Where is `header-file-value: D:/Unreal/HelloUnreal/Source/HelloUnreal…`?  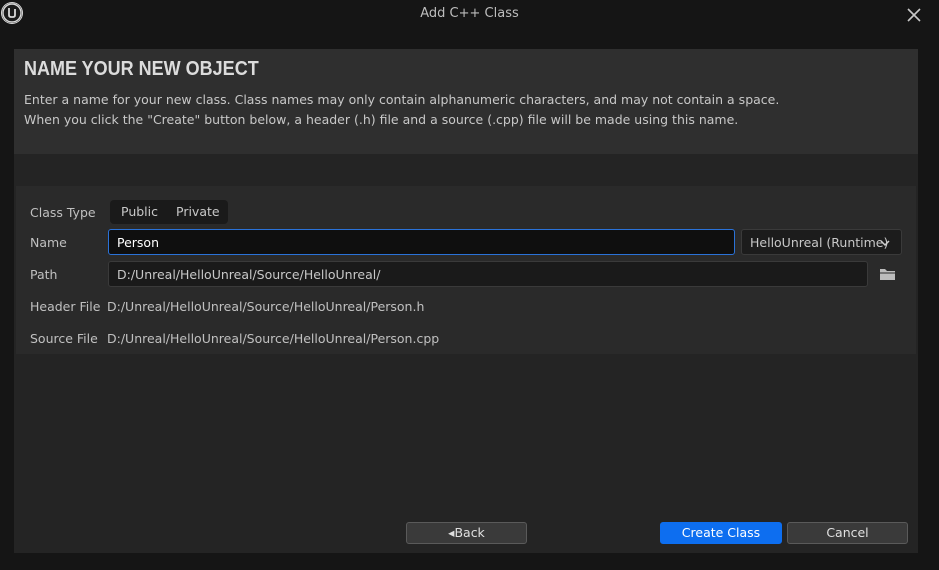
header-file-value: D:/Unreal/HelloUnreal/Source/HelloUnreal… is located at coordinates (266, 306).